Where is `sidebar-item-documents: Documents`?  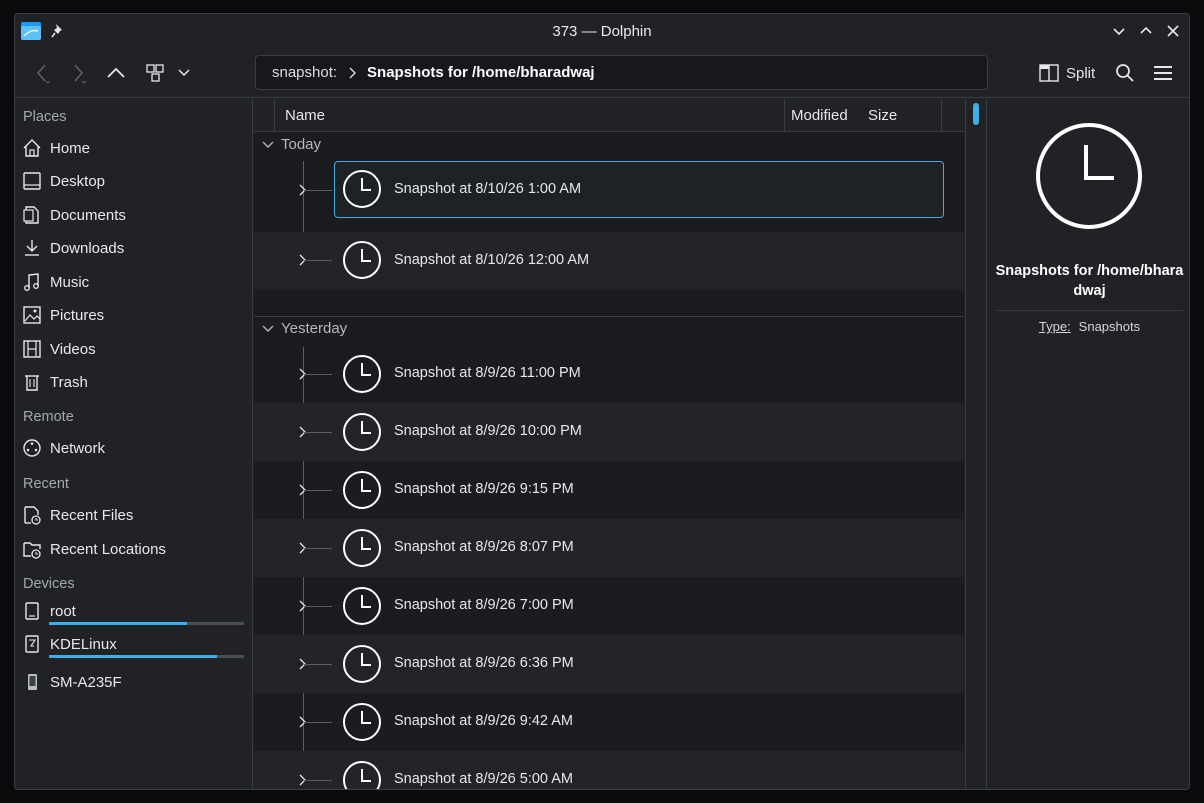
sidebar-item-documents: Documents is located at coordinates (134, 215).